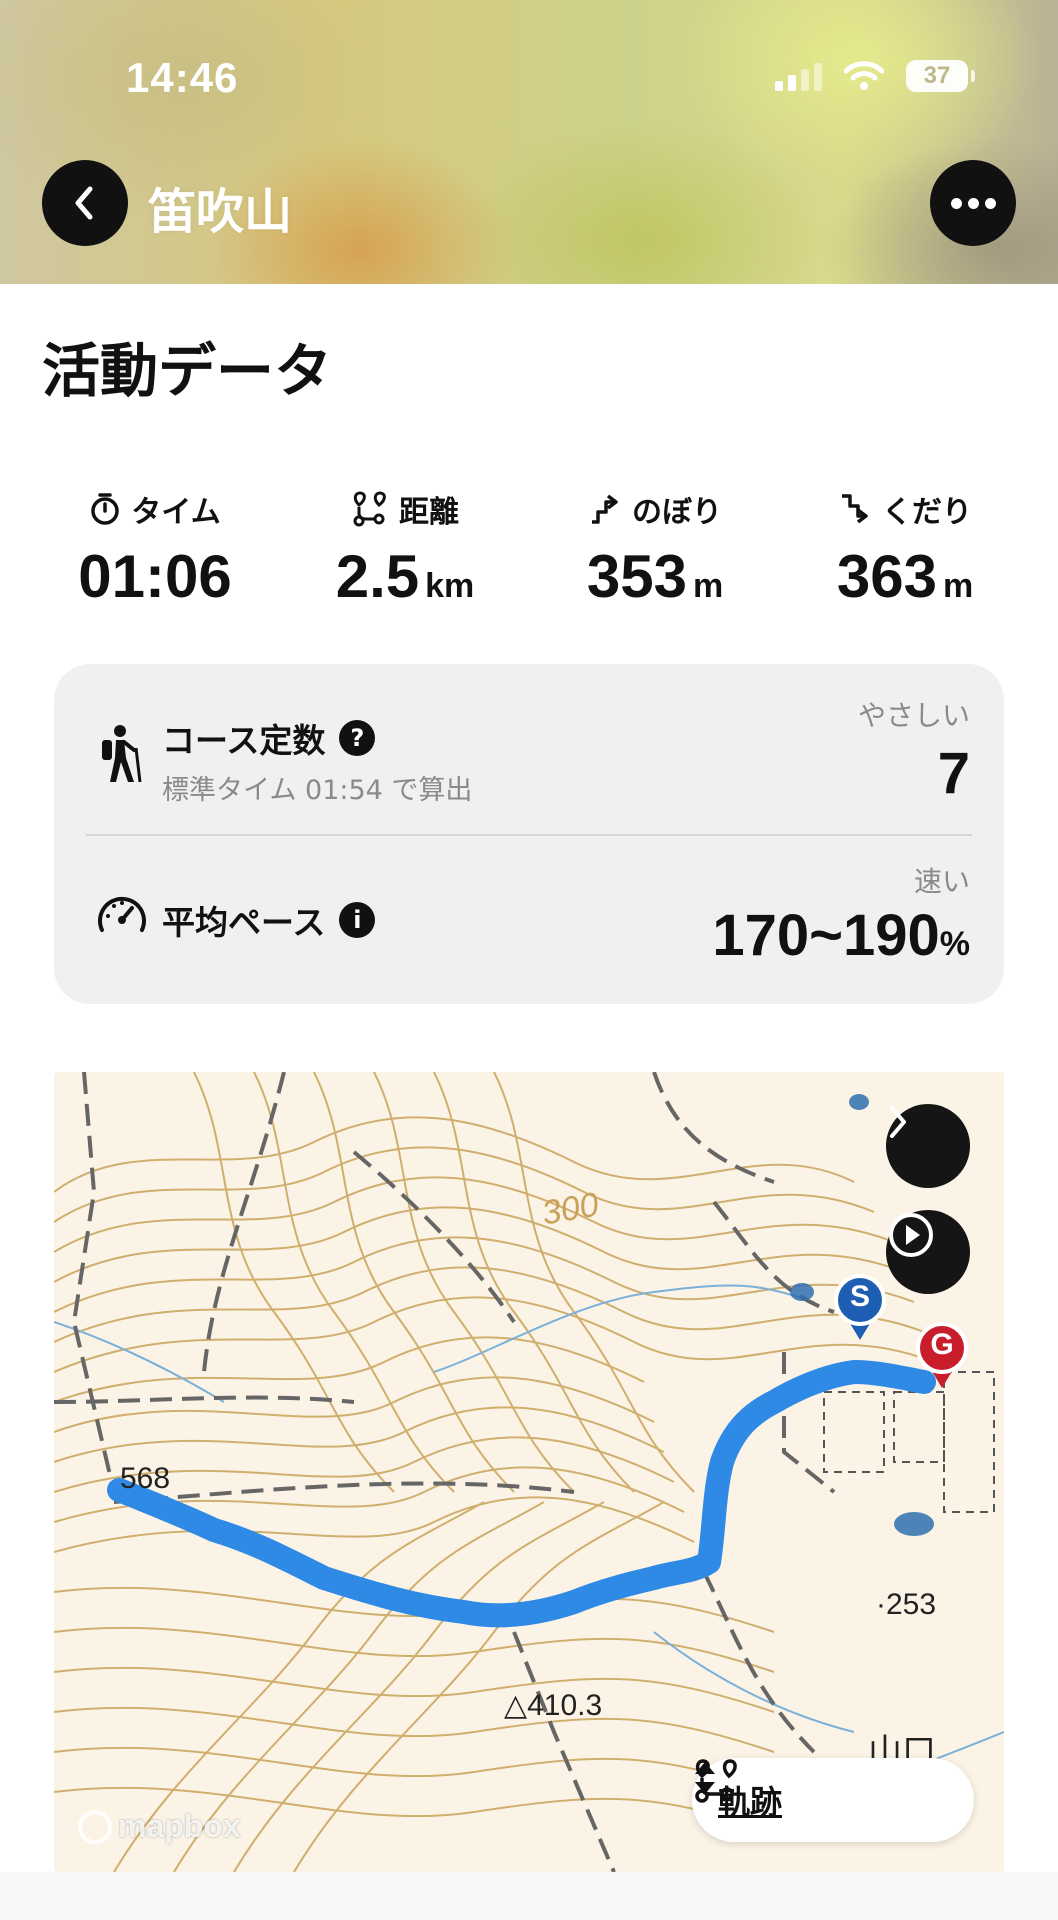 This screenshot has height=1920, width=1058. I want to click on start-marker-label: S, so click(859, 1296).